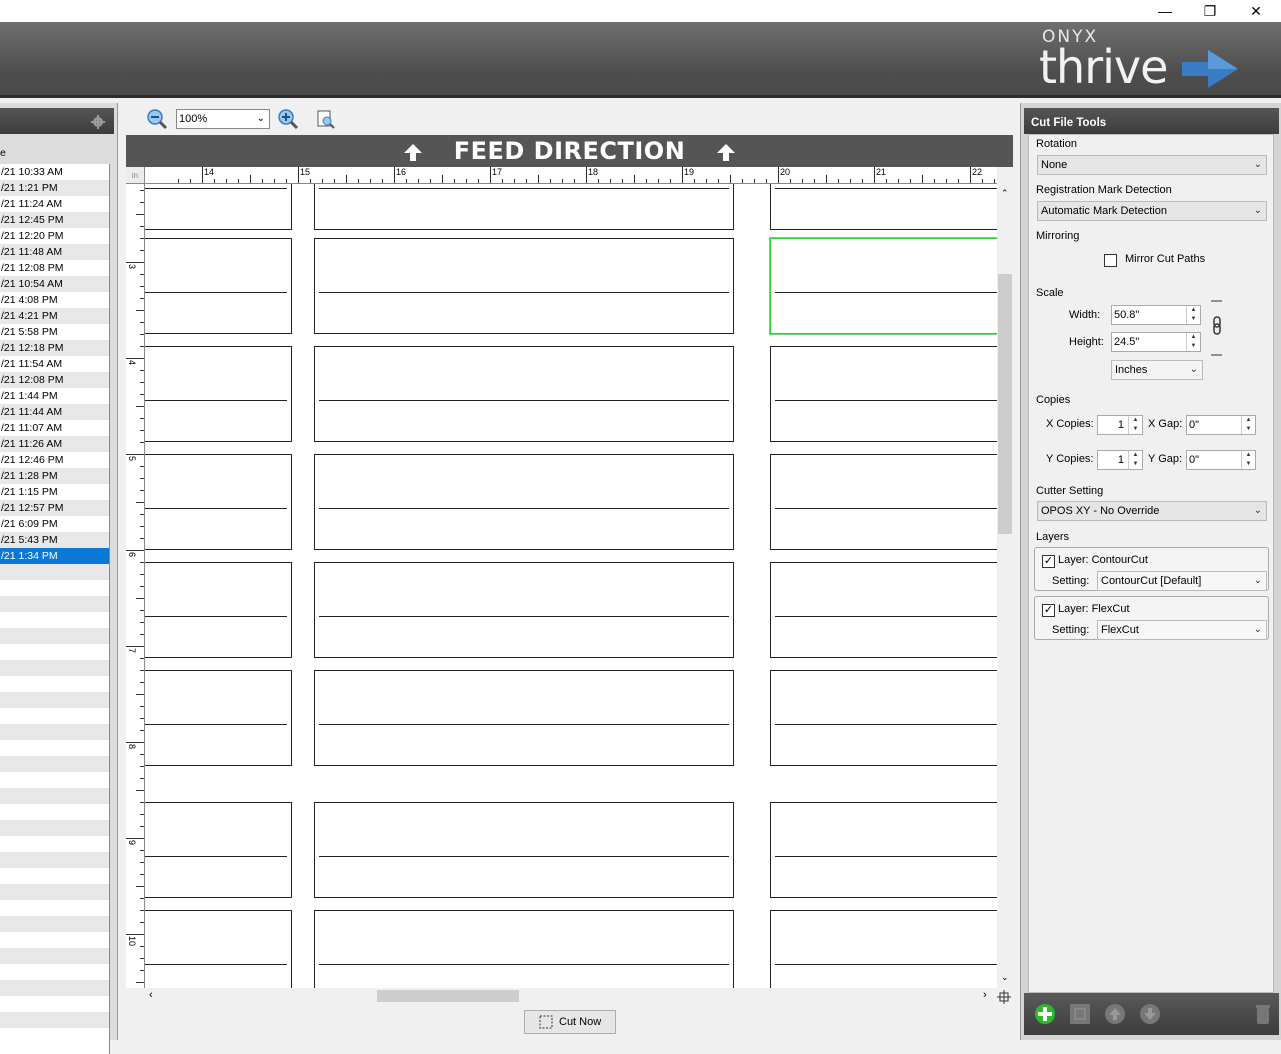 This screenshot has width=1281, height=1054. Describe the element at coordinates (54, 220) in the screenshot. I see `job-list-item: /21 12:45 PM` at that location.